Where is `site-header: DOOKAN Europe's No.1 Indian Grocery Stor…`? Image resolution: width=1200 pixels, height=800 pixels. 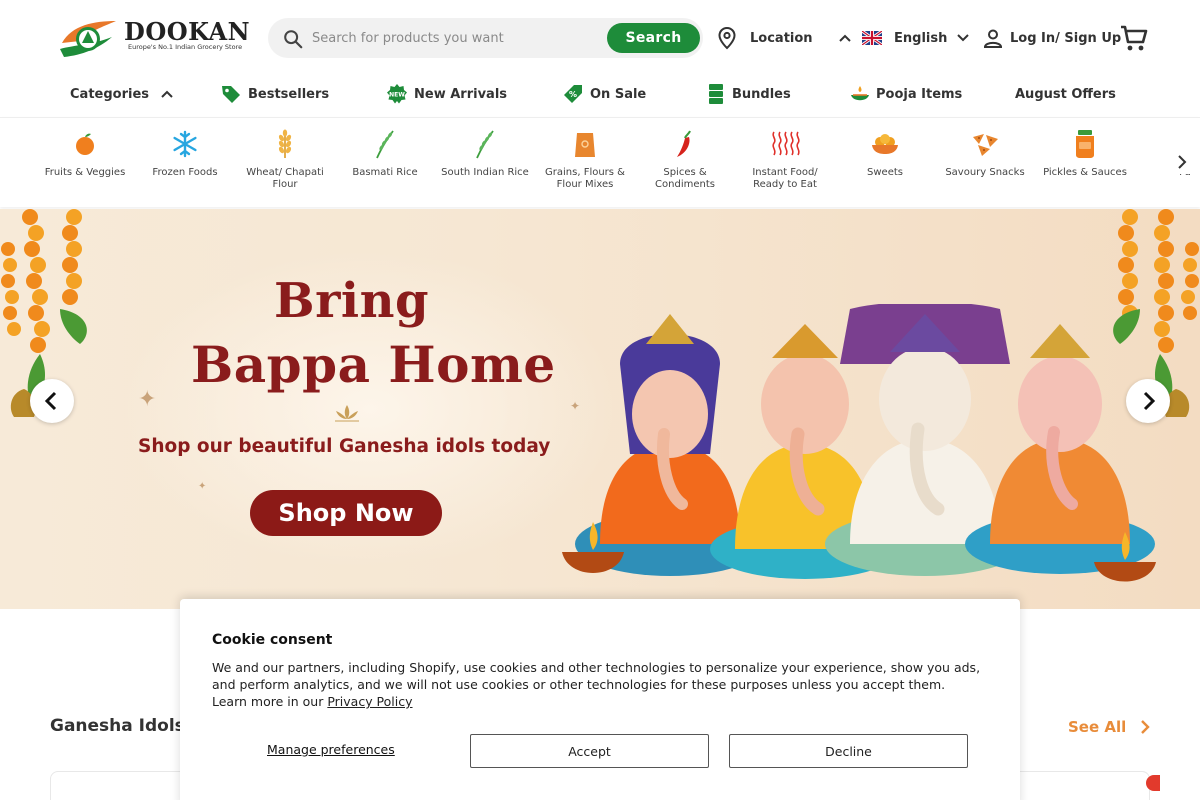
site-header: DOOKAN Europe's No.1 Indian Grocery Stor… is located at coordinates (600, 38).